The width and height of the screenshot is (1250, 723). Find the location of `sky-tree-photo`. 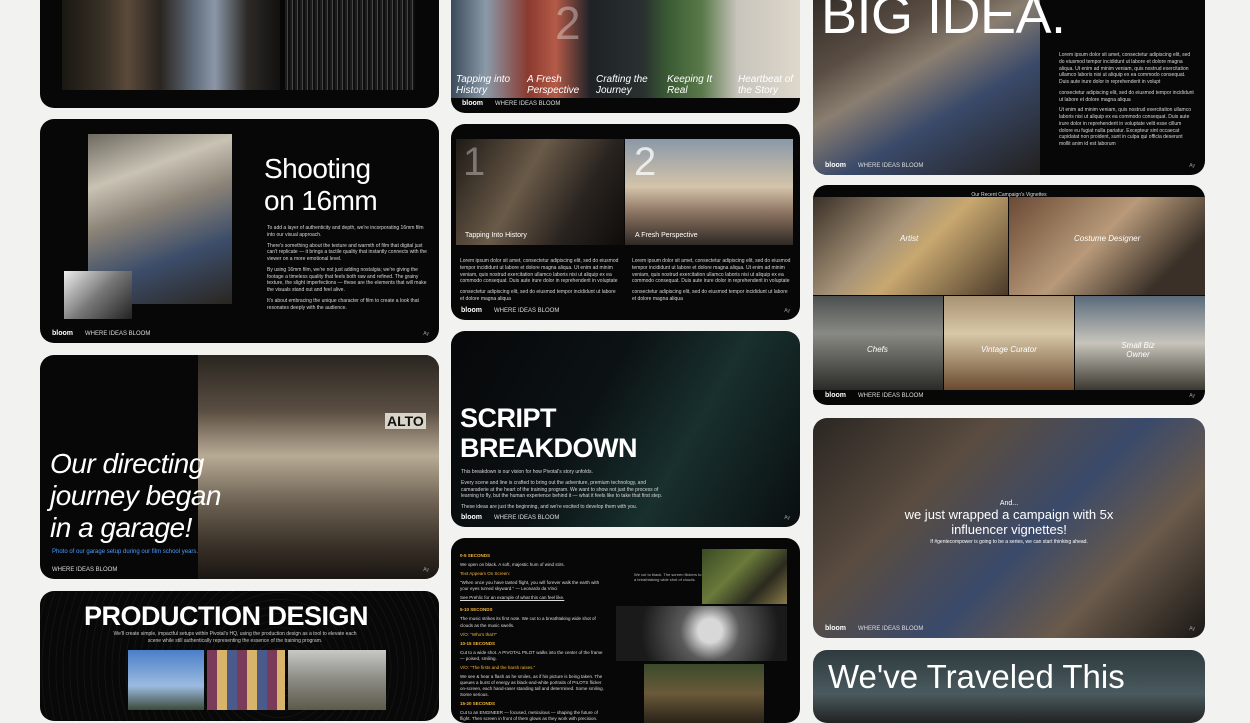

sky-tree-photo is located at coordinates (166, 680).